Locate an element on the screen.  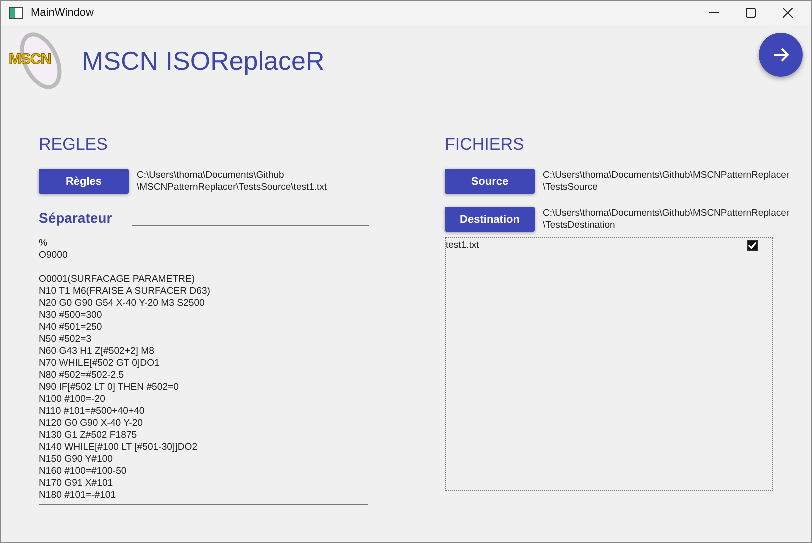
code-line: O0001(SURFACAGE PARAMETRE) is located at coordinates (117, 280).